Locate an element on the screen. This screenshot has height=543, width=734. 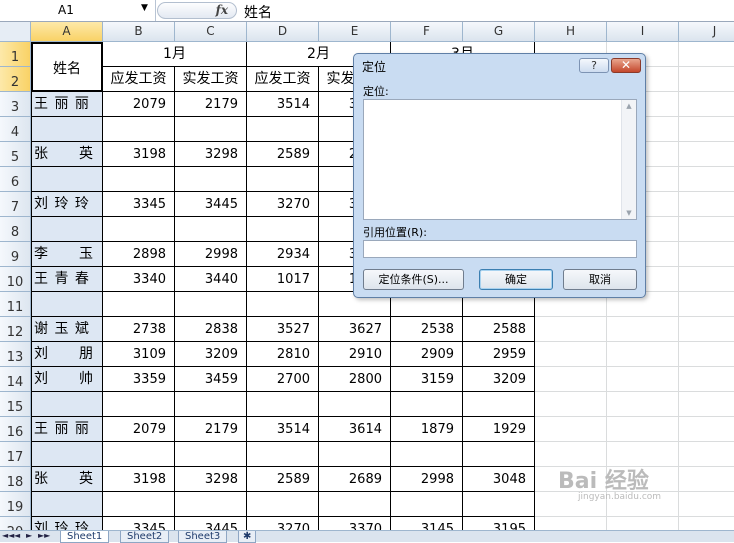
row-header-20: 20 is located at coordinates (15, 523).